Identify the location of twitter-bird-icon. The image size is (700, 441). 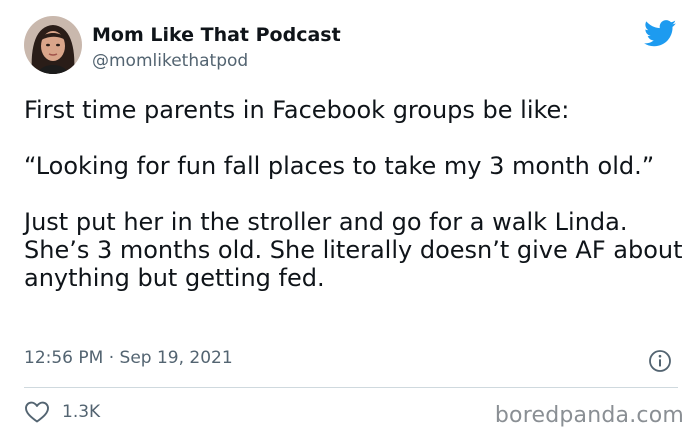
(660, 33).